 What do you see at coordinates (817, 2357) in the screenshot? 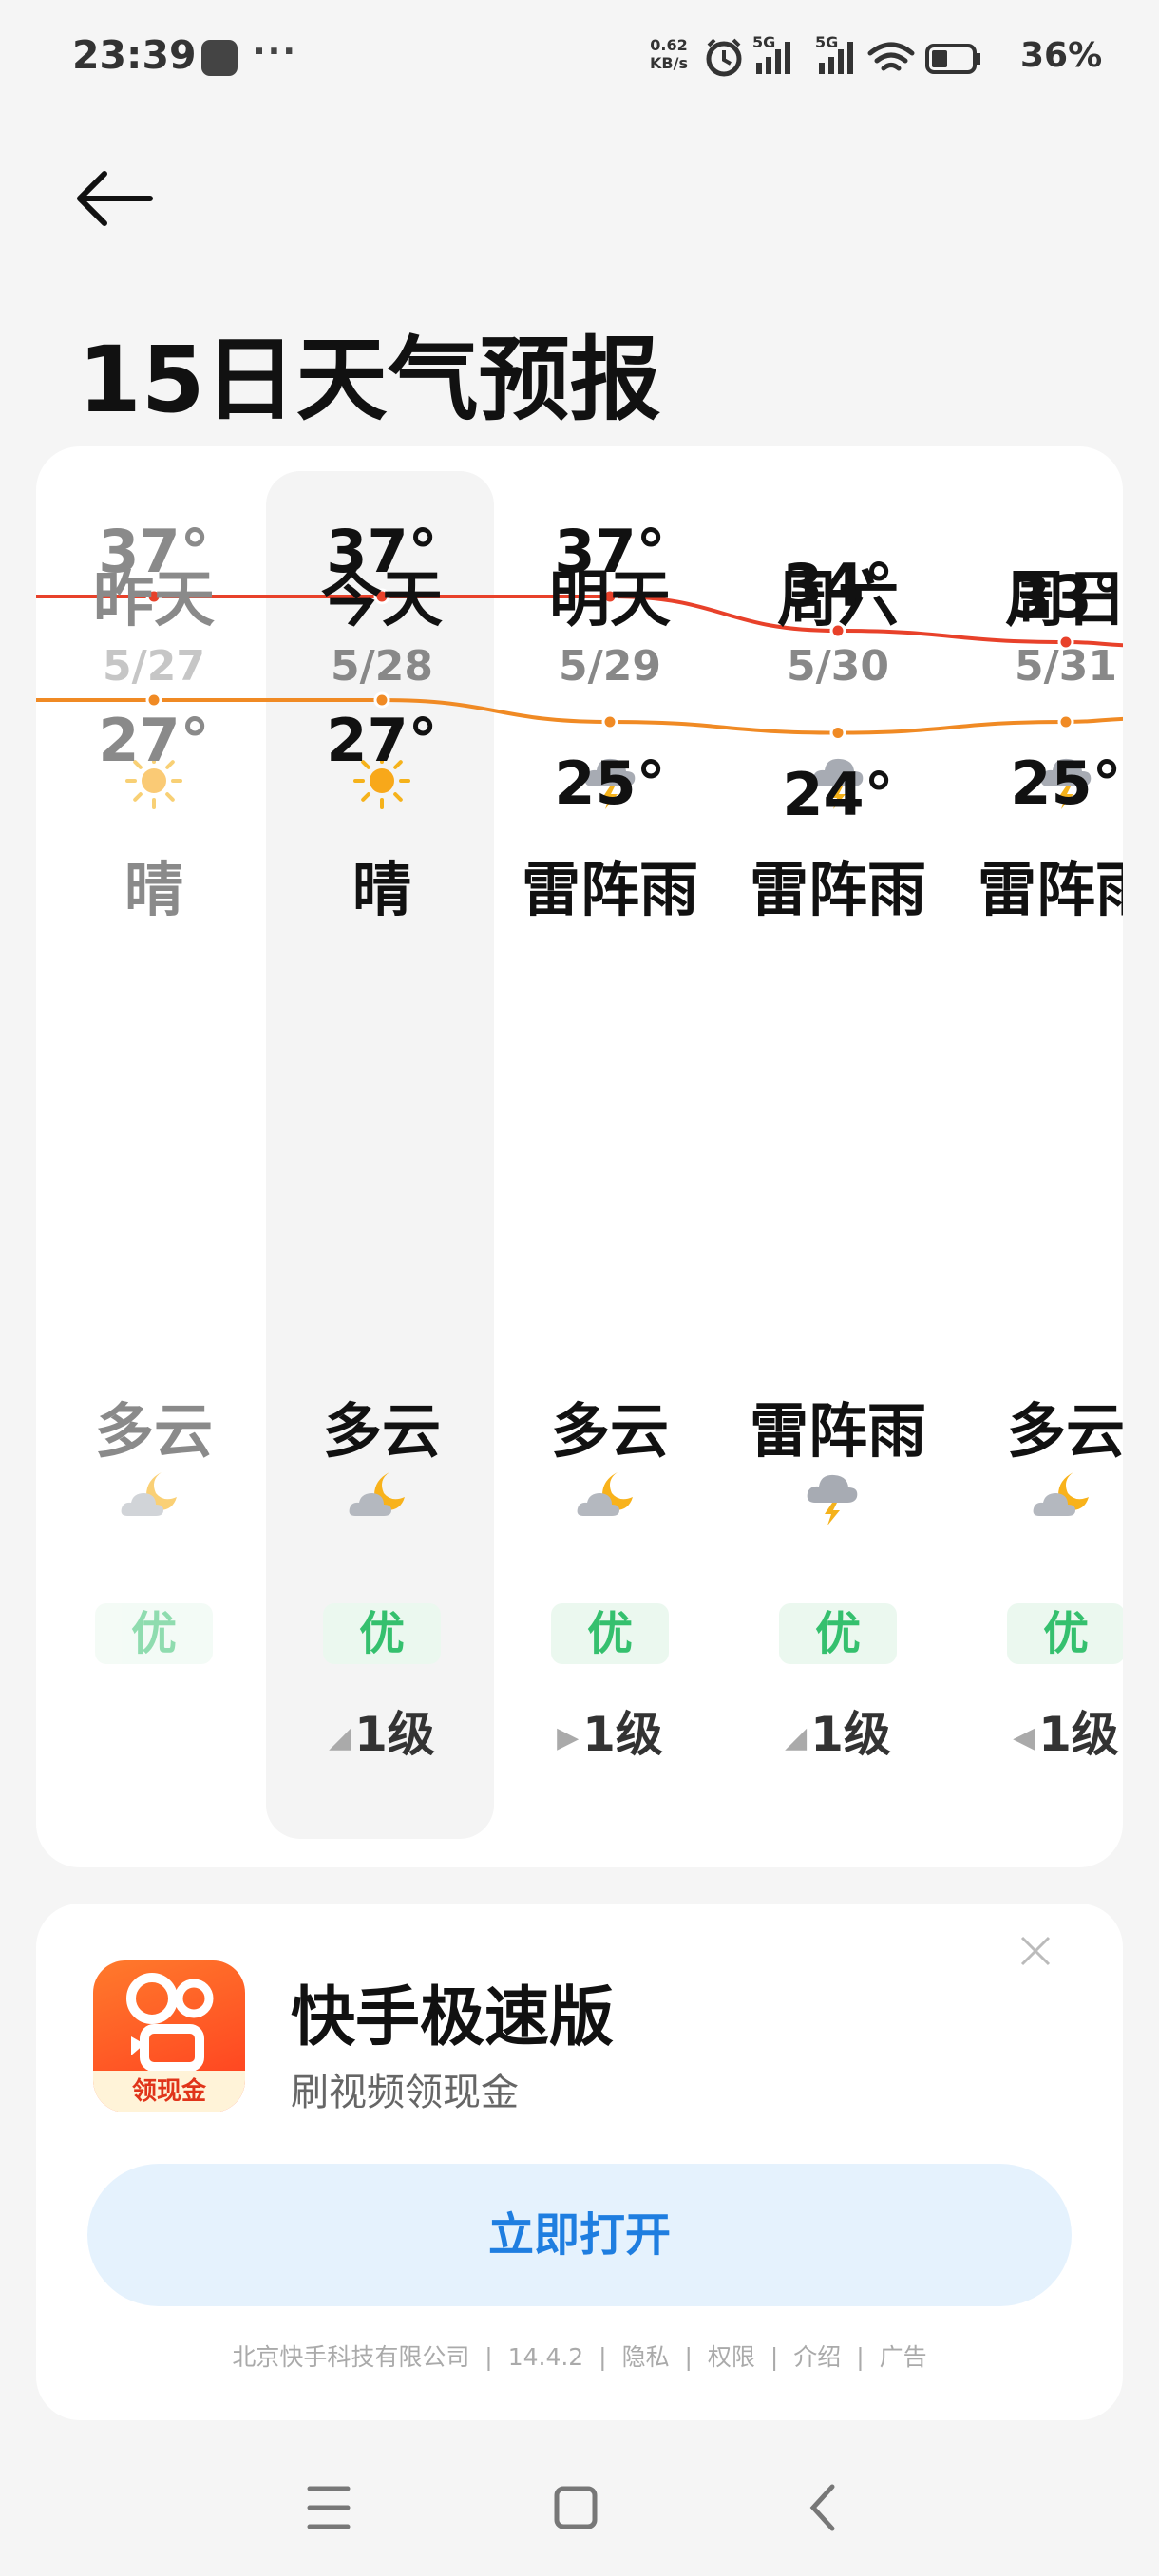
I see `ad-intro-link: 介绍` at bounding box center [817, 2357].